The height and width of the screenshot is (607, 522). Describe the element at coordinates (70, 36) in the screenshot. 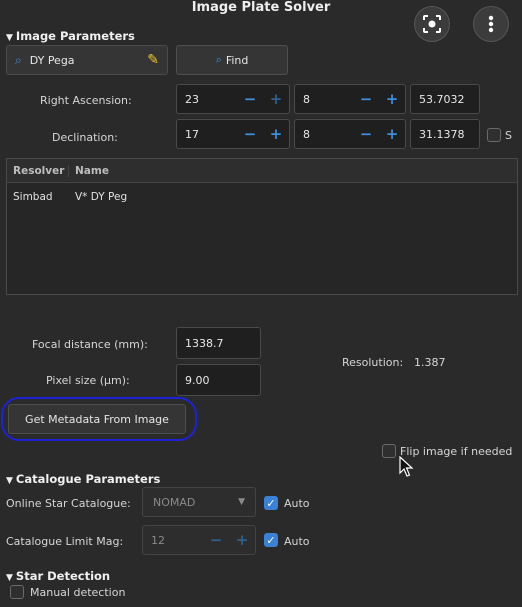

I see `section-image-parameters: ▼ Image Parameters` at that location.